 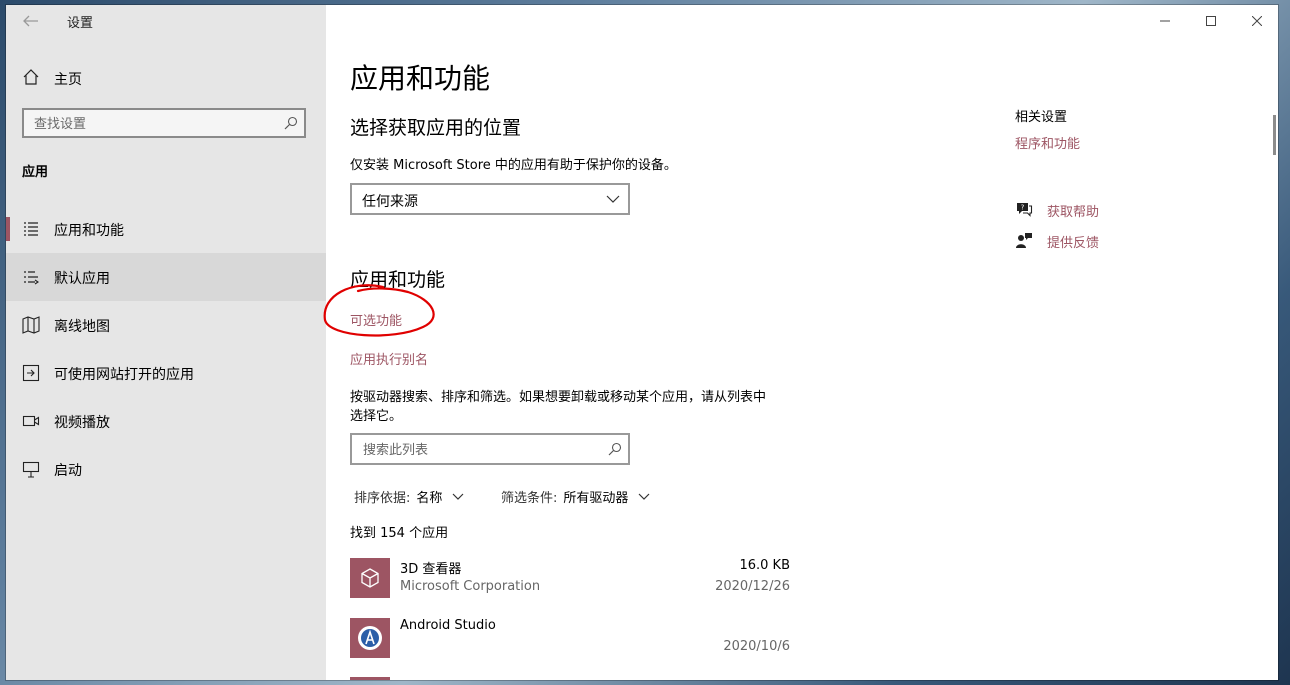 What do you see at coordinates (80, 23) in the screenshot?
I see `window-title: 设置` at bounding box center [80, 23].